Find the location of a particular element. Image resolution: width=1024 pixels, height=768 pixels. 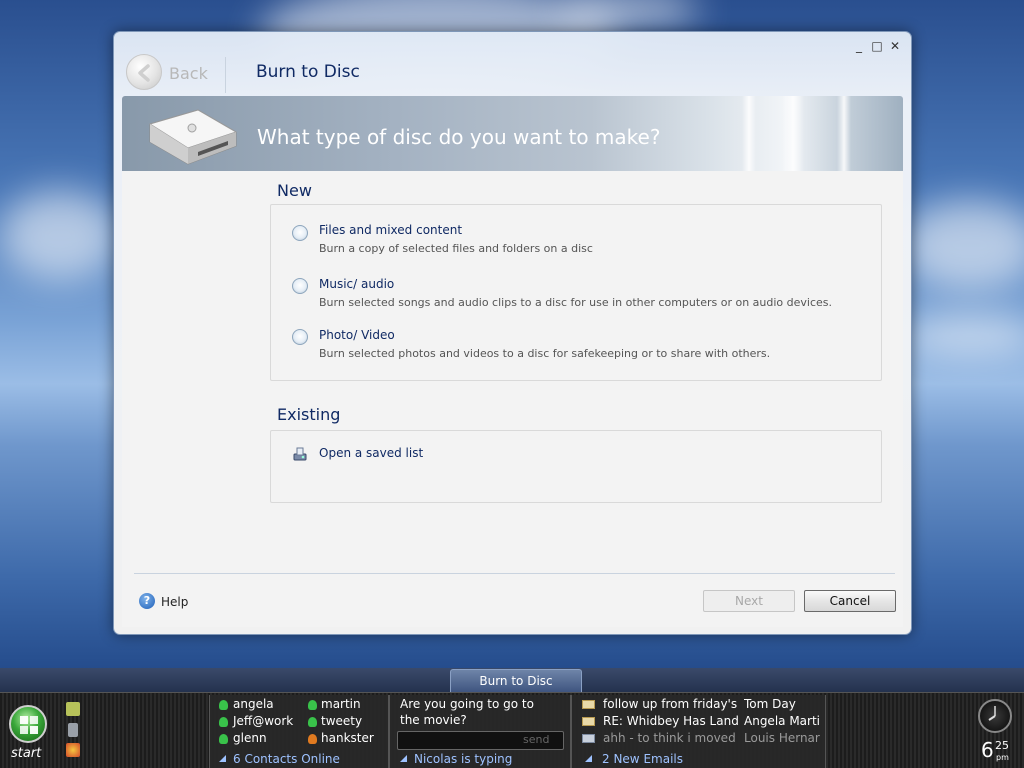

radio-files-mixed is located at coordinates (300, 233).